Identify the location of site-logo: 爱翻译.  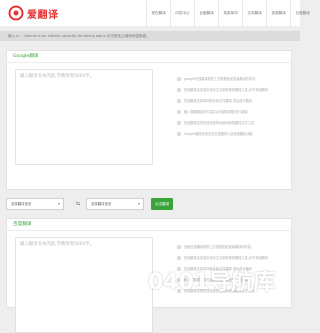
(33, 13).